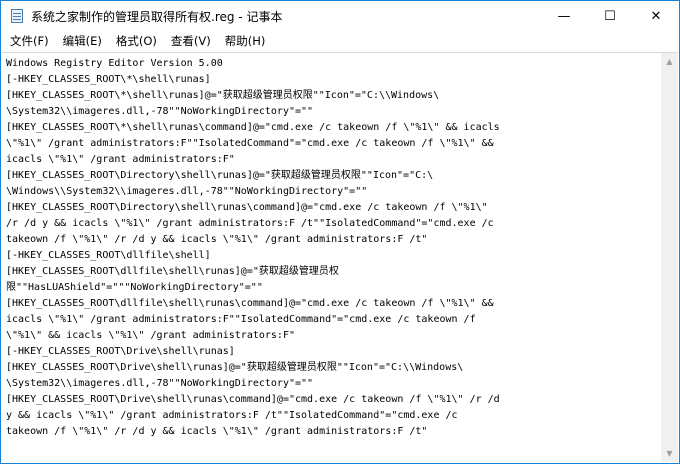  What do you see at coordinates (17, 16) in the screenshot?
I see `notepad-icon` at bounding box center [17, 16].